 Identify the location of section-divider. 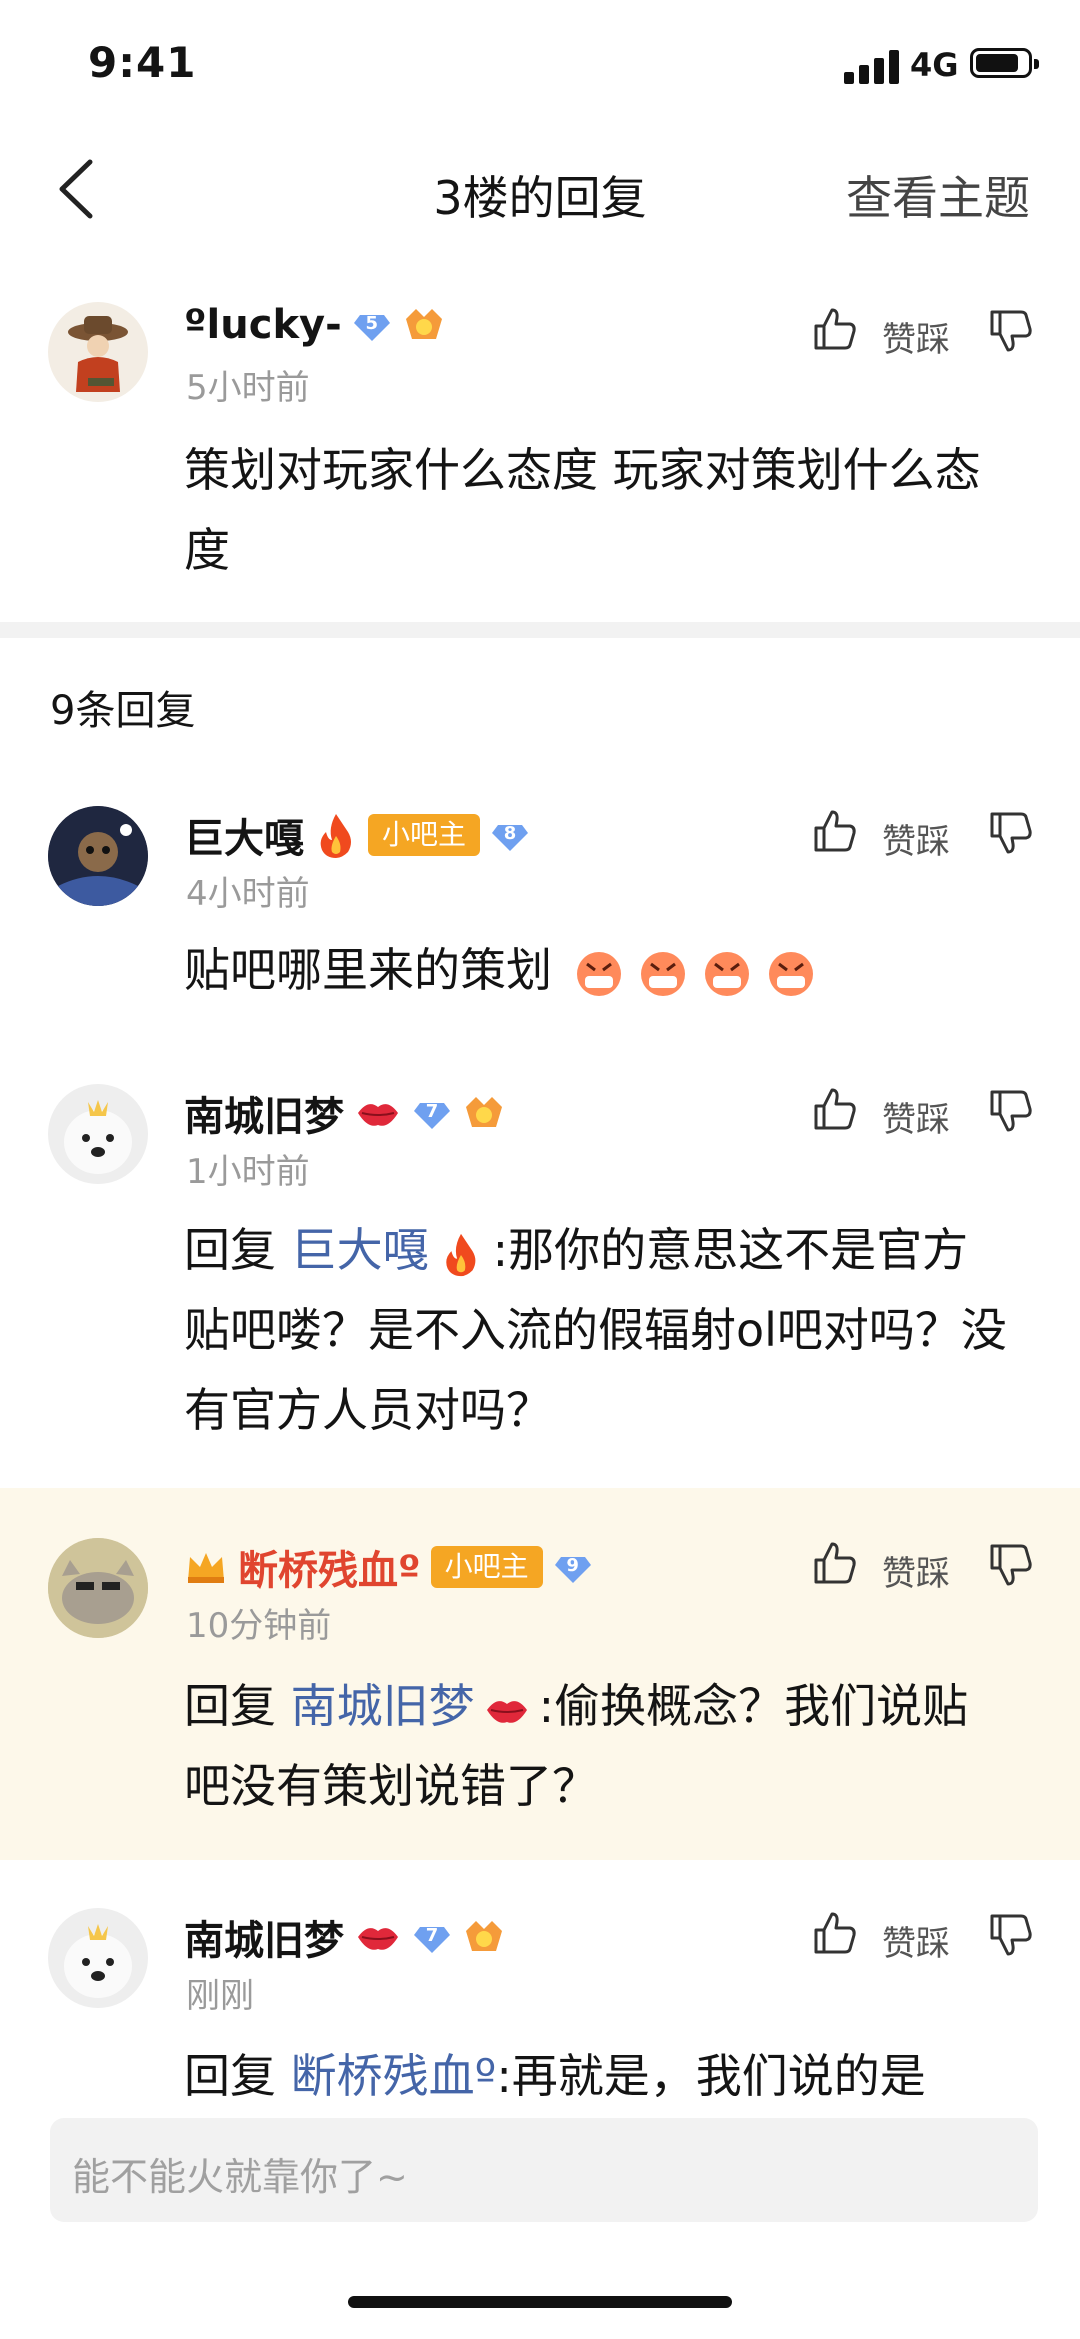
(540, 630).